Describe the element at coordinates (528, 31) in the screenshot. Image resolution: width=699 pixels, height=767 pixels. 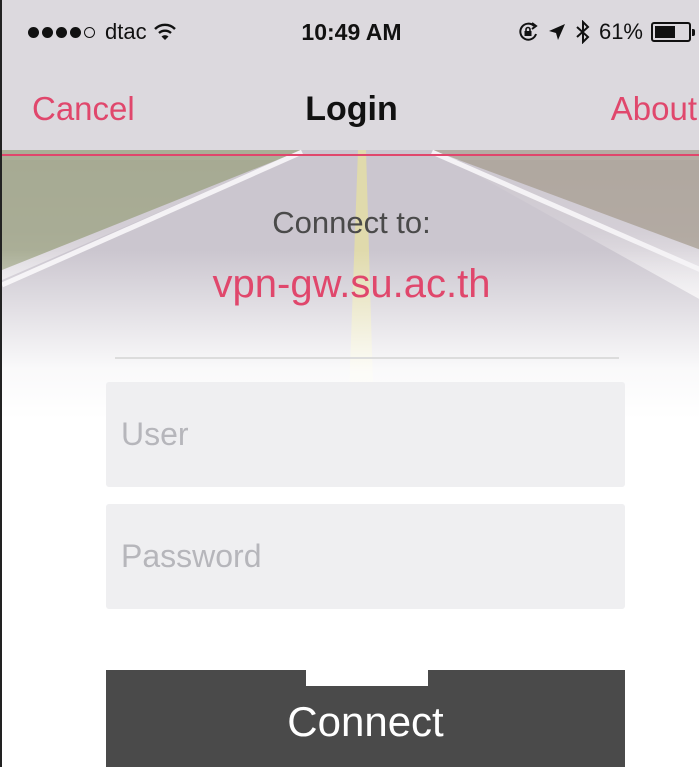
I see `rotation-lock-icon` at that location.